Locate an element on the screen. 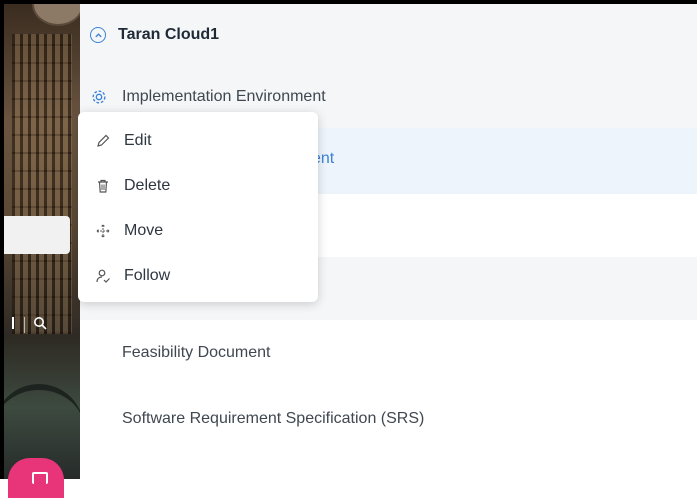 The width and height of the screenshot is (697, 498). list-item-label: Implementation Environment is located at coordinates (224, 96).